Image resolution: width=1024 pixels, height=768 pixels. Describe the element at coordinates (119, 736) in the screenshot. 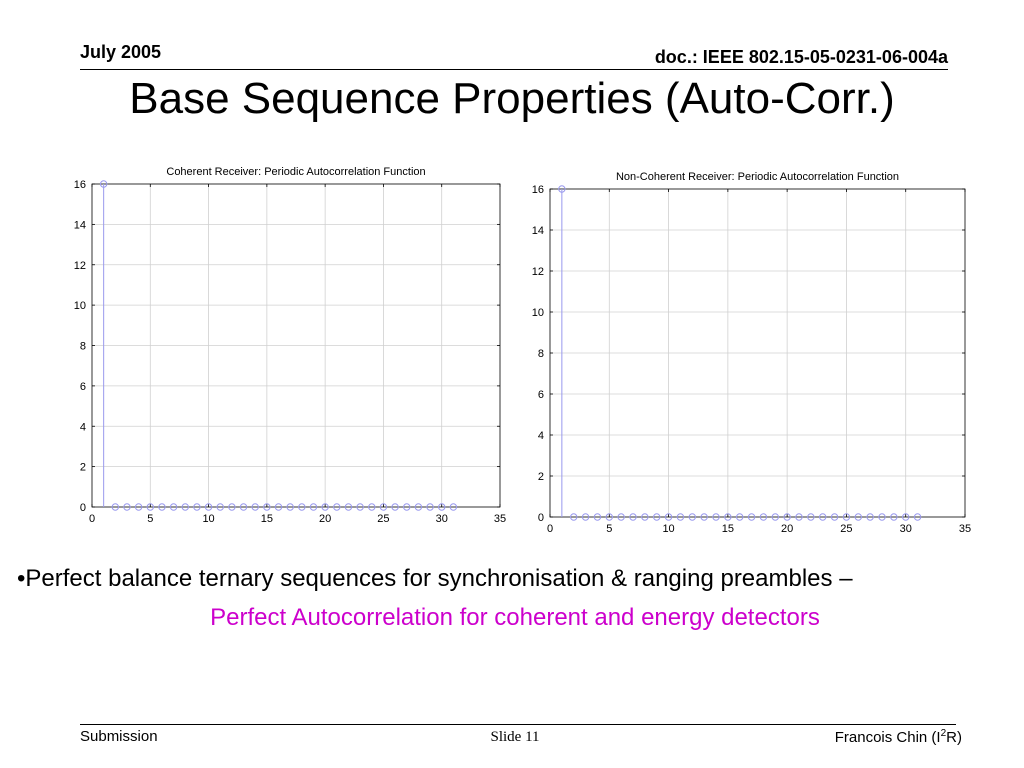

I see `footer-submission: Submission` at that location.